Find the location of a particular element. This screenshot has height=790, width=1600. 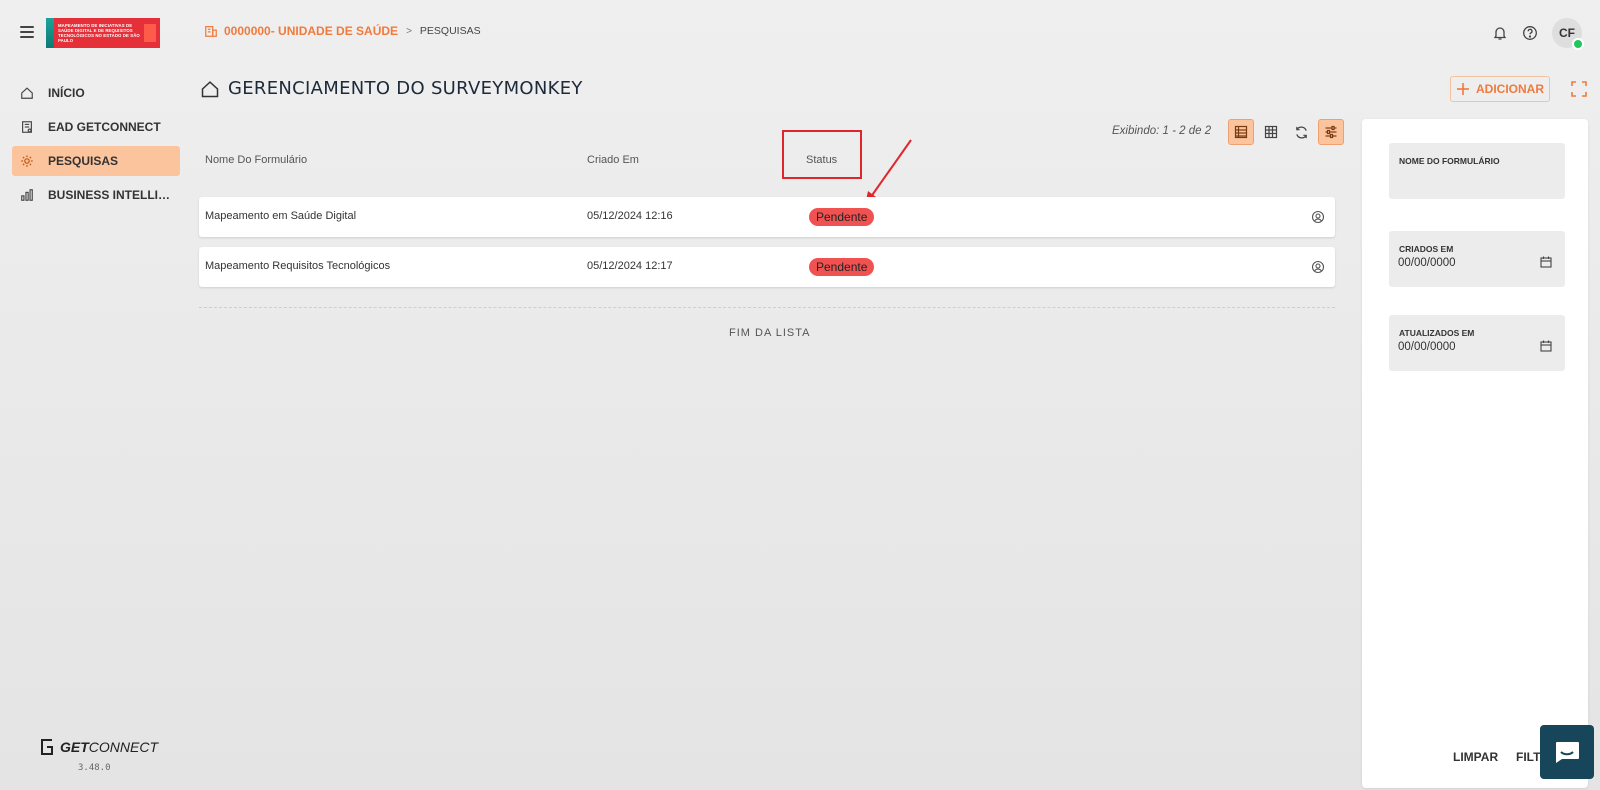

refresh-button is located at coordinates (1301, 132).